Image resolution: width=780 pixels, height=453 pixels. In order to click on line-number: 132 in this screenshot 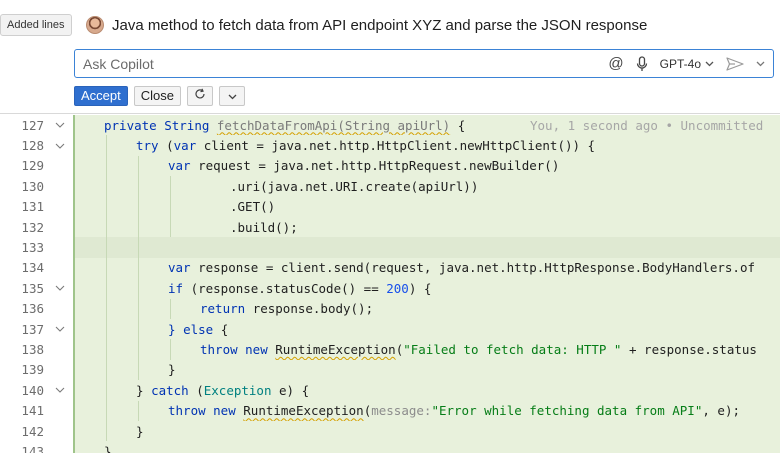, I will do `click(32, 227)`.